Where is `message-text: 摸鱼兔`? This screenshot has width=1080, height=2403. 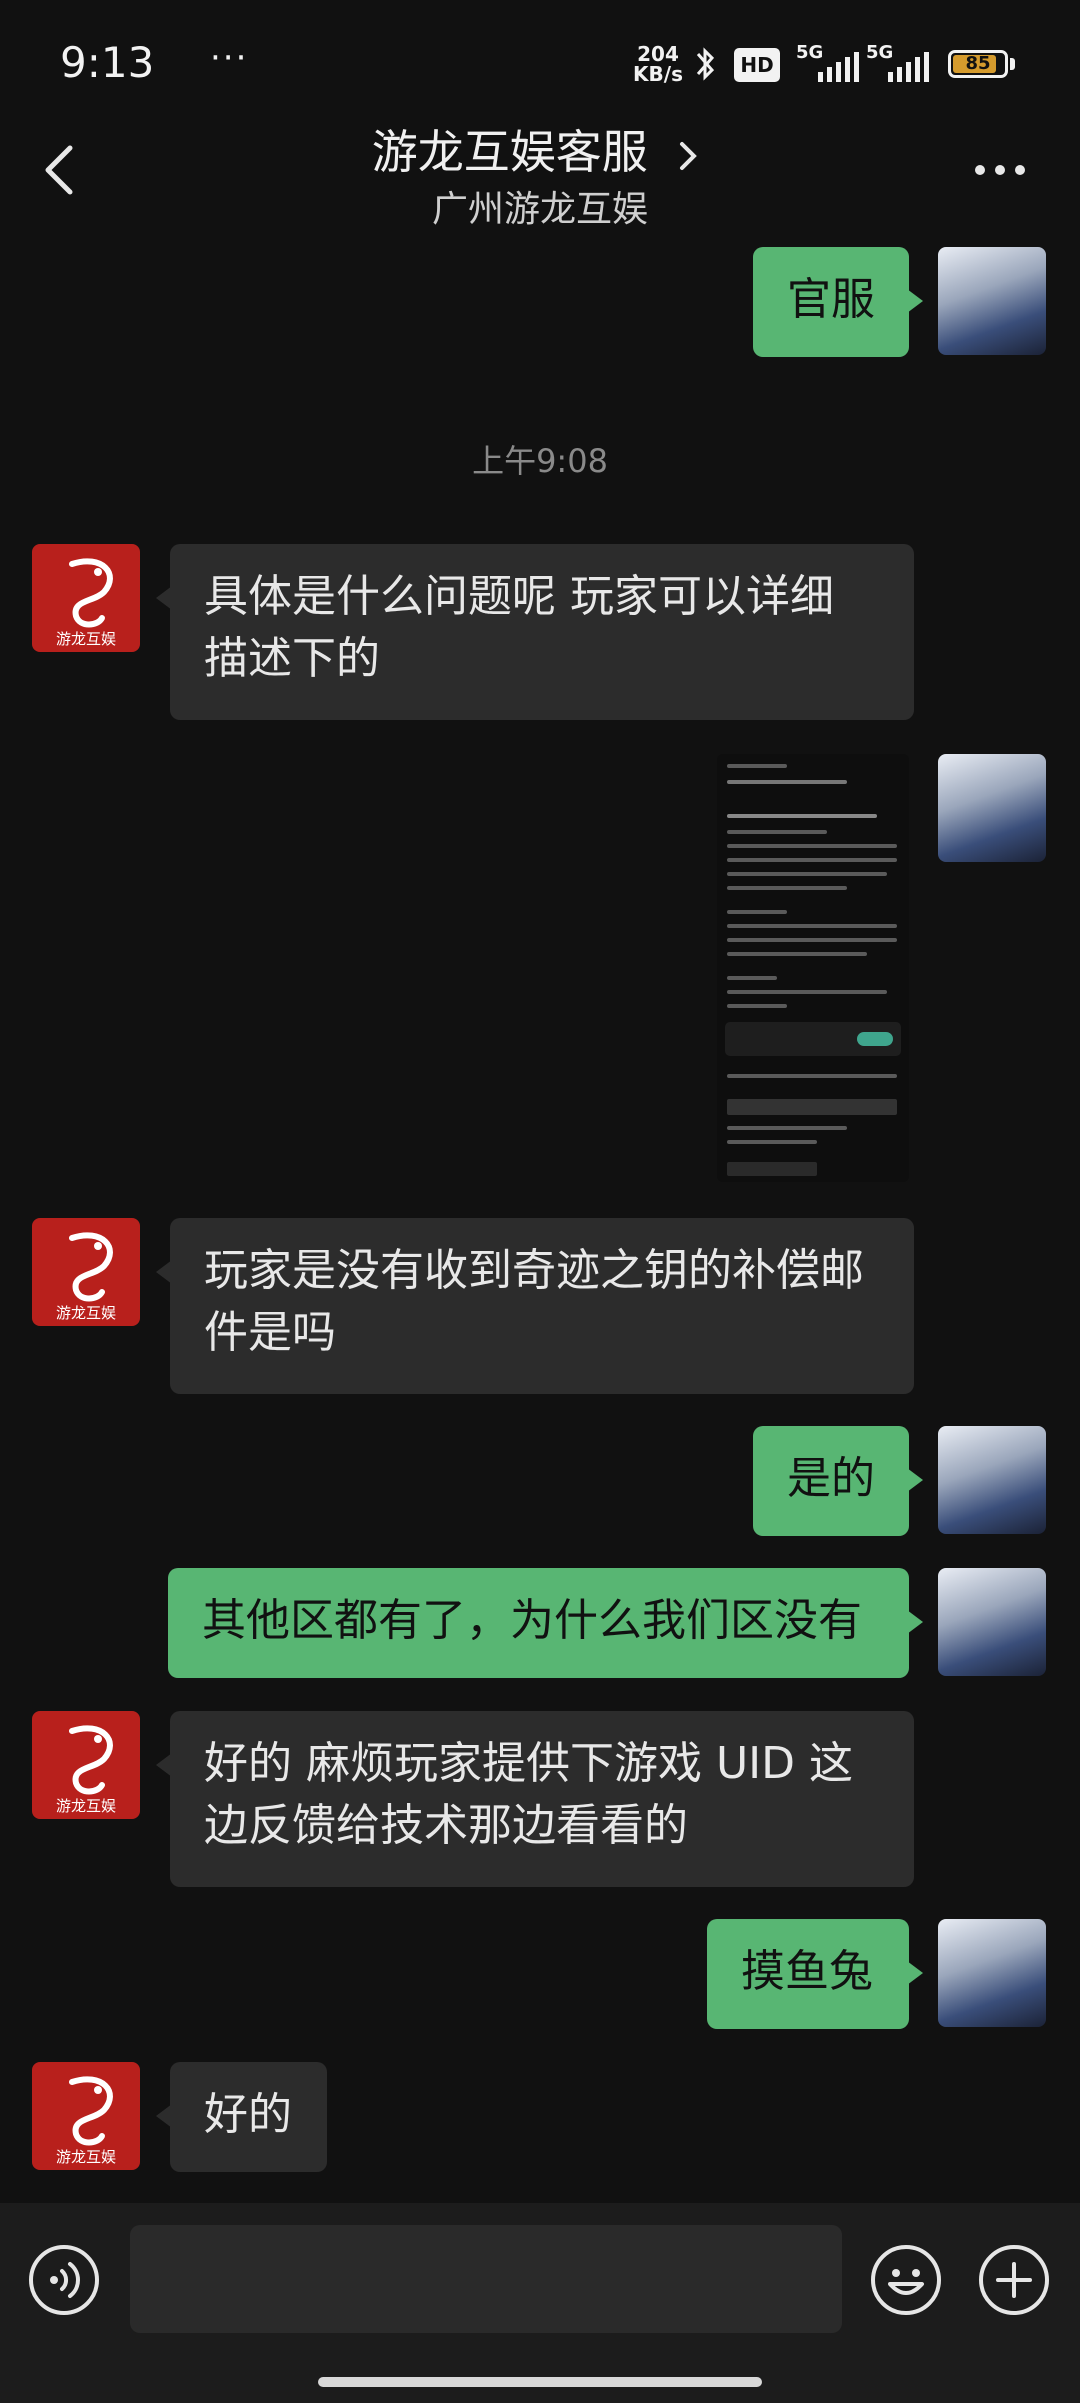 message-text: 摸鱼兔 is located at coordinates (807, 1971).